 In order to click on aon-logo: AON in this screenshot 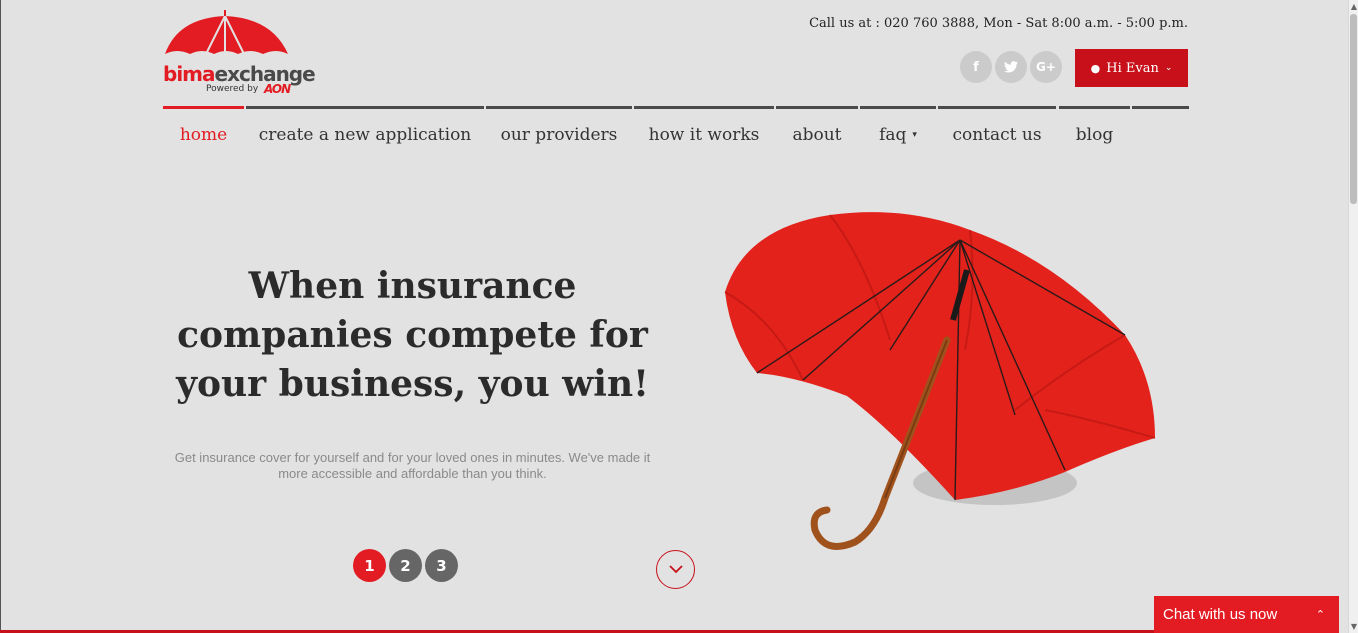, I will do `click(277, 89)`.